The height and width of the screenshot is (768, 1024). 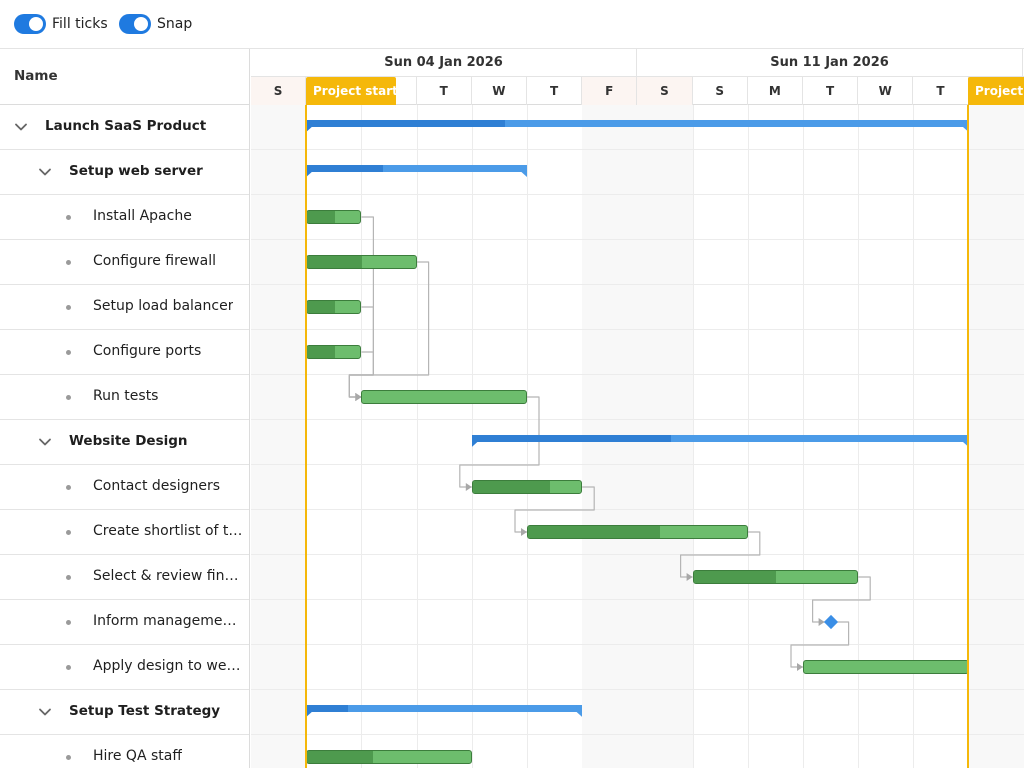 I want to click on day-header-cell: W, so click(x=886, y=91).